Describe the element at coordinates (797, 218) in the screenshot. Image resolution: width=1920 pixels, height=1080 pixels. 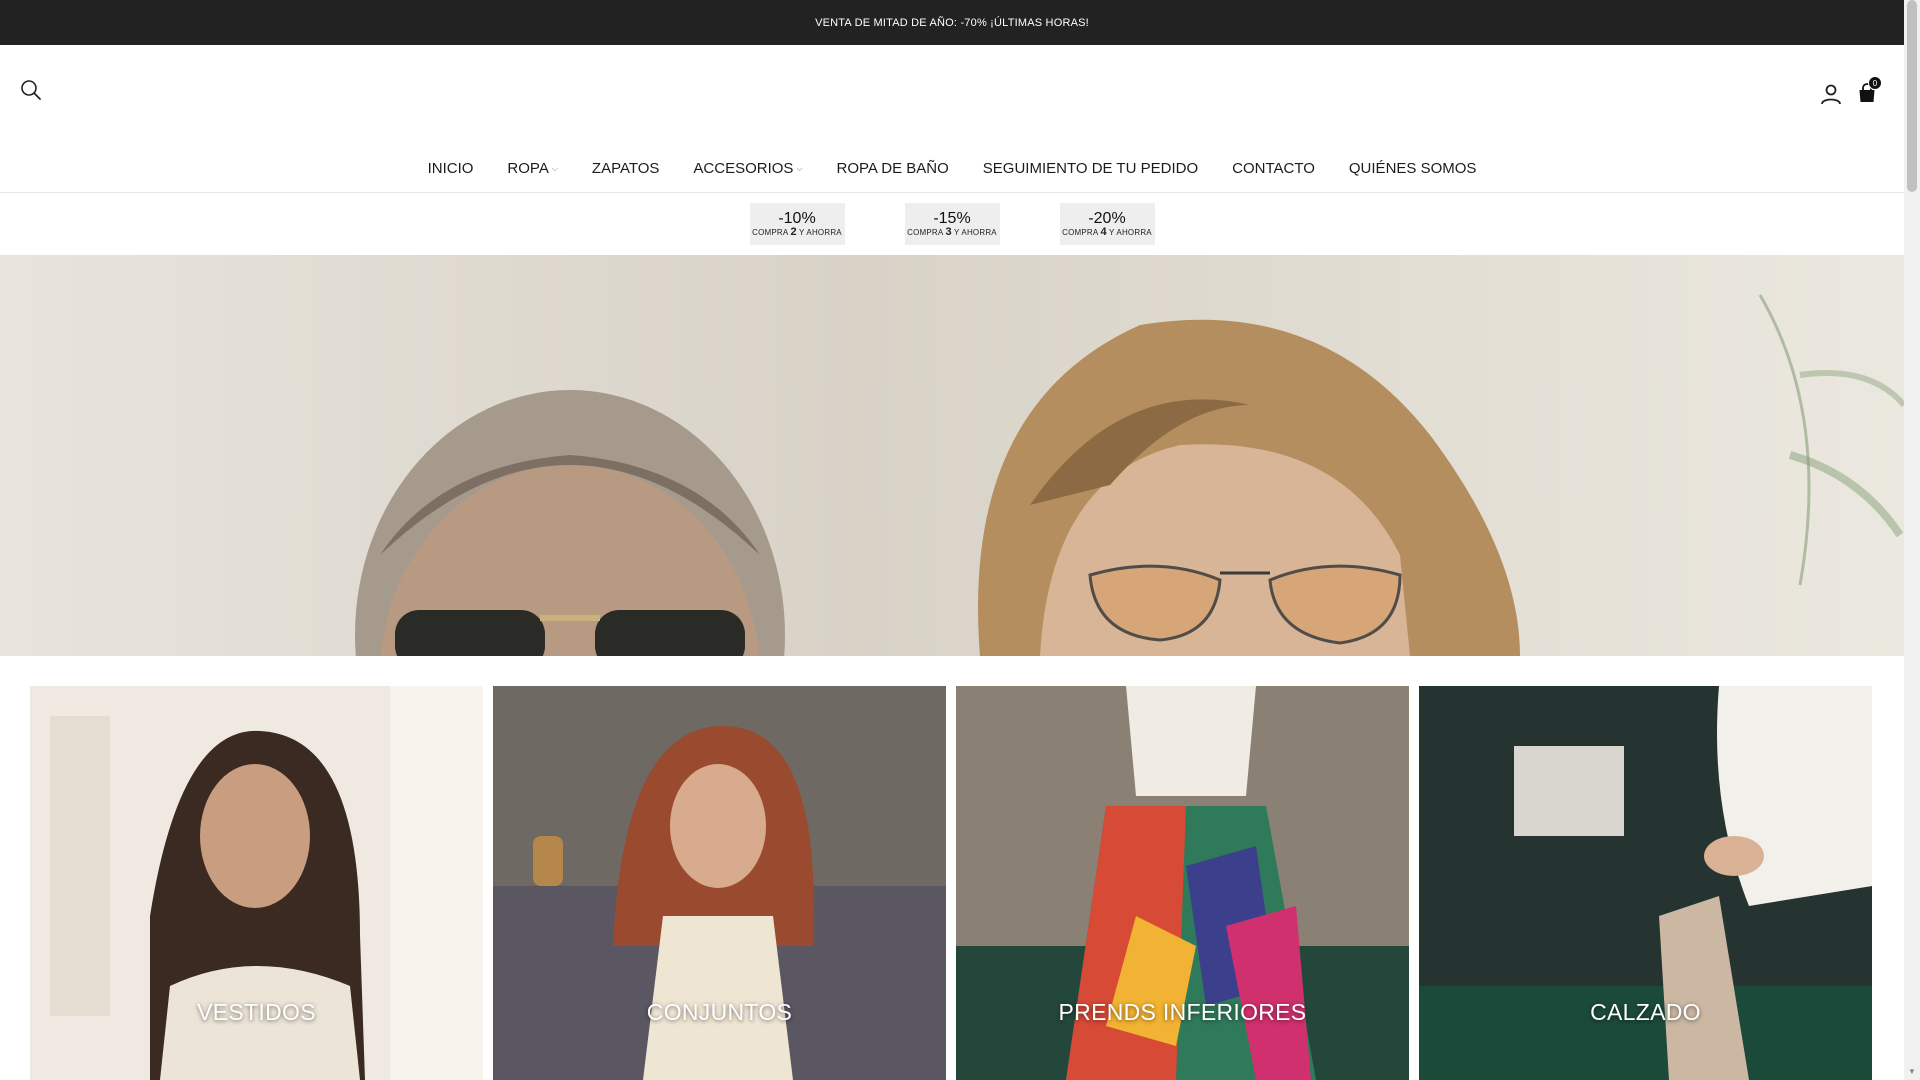
I see `promo-discount: -10%` at that location.